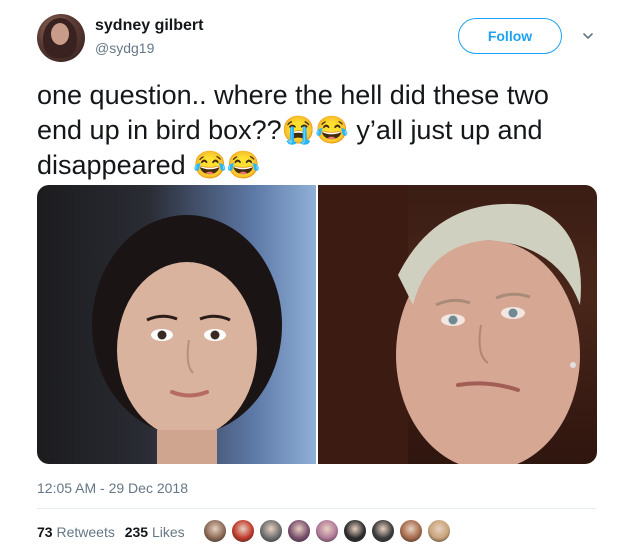 The image size is (634, 545). What do you see at coordinates (149, 26) in the screenshot?
I see `author-name: sydney gilbert` at bounding box center [149, 26].